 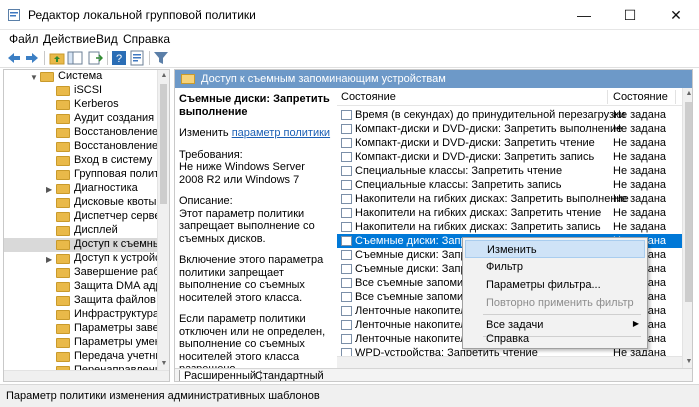 I want to click on tree-item: Kerberos, so click(x=81, y=105).